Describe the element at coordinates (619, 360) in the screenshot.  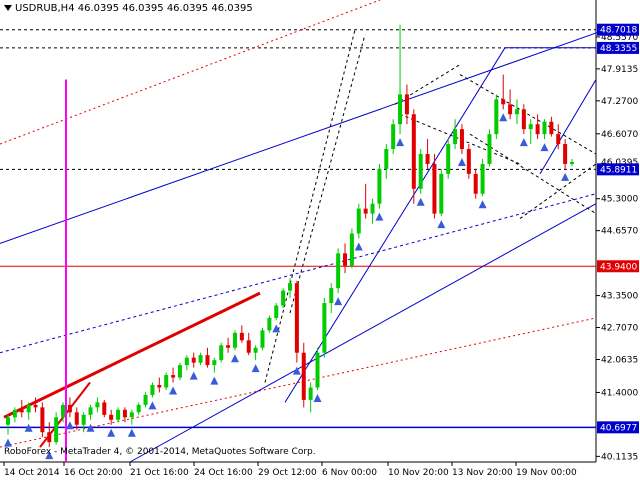
I see `price-tick-label: 42.0635` at that location.